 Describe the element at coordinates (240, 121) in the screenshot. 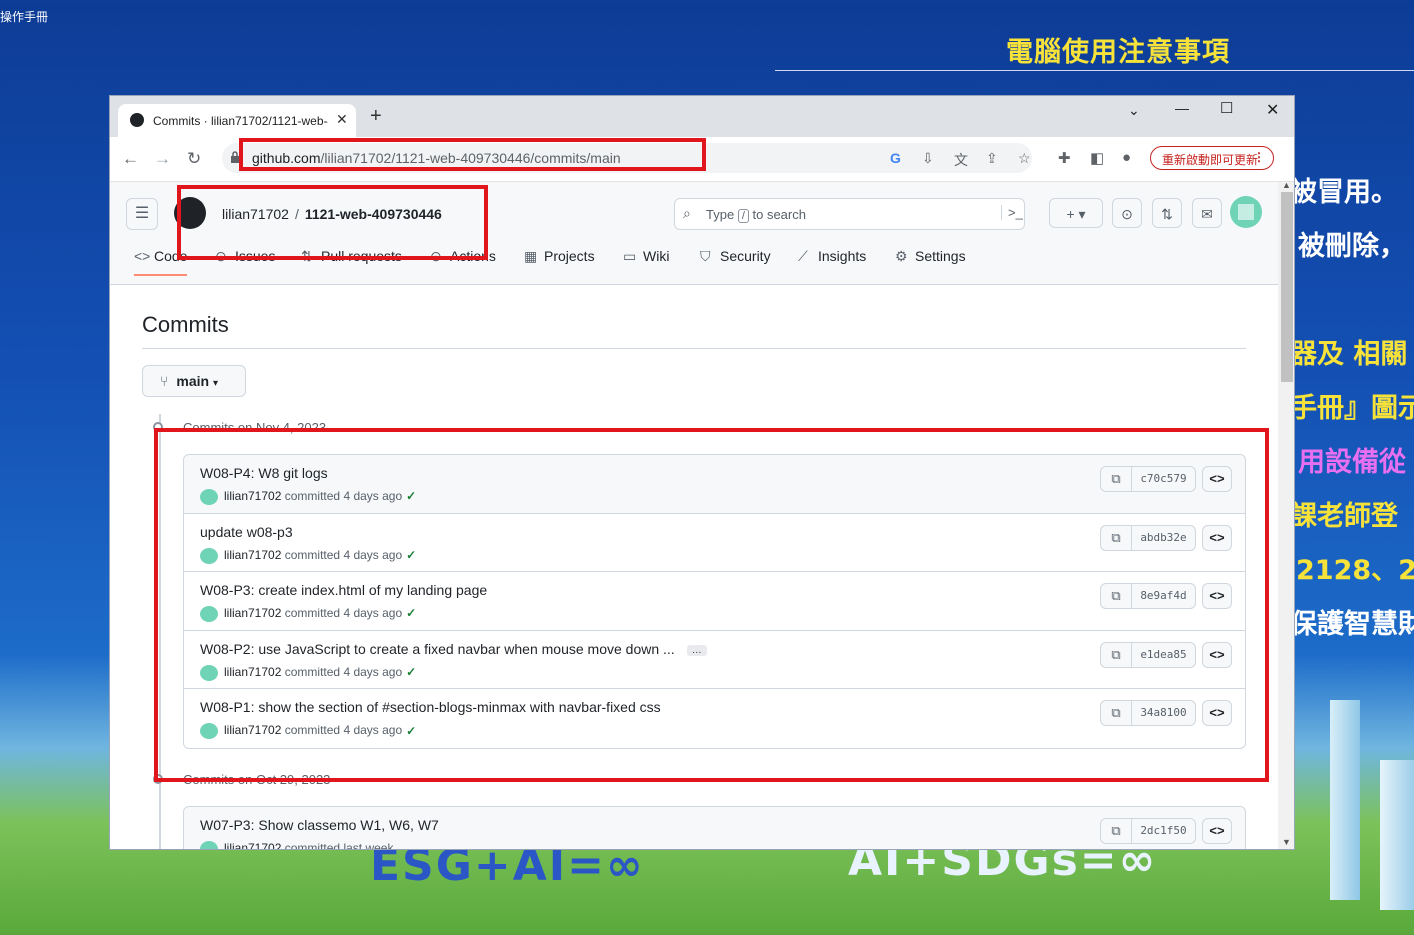

I see `tab-title: Commits · lilian71702/1121-web-409730446` at that location.